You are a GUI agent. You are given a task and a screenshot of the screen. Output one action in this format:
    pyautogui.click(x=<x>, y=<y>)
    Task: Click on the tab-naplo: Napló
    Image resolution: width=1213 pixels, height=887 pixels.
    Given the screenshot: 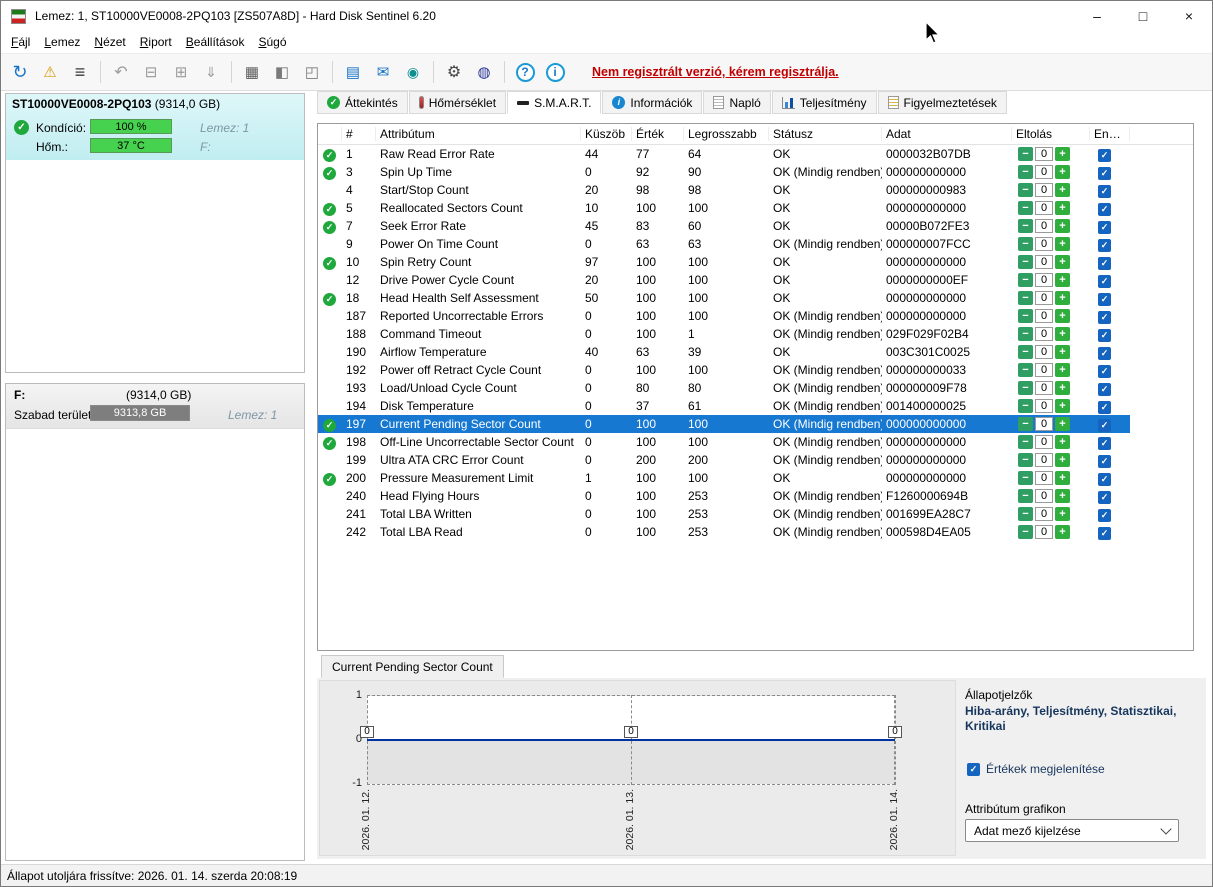 What is the action you would take?
    pyautogui.click(x=737, y=102)
    